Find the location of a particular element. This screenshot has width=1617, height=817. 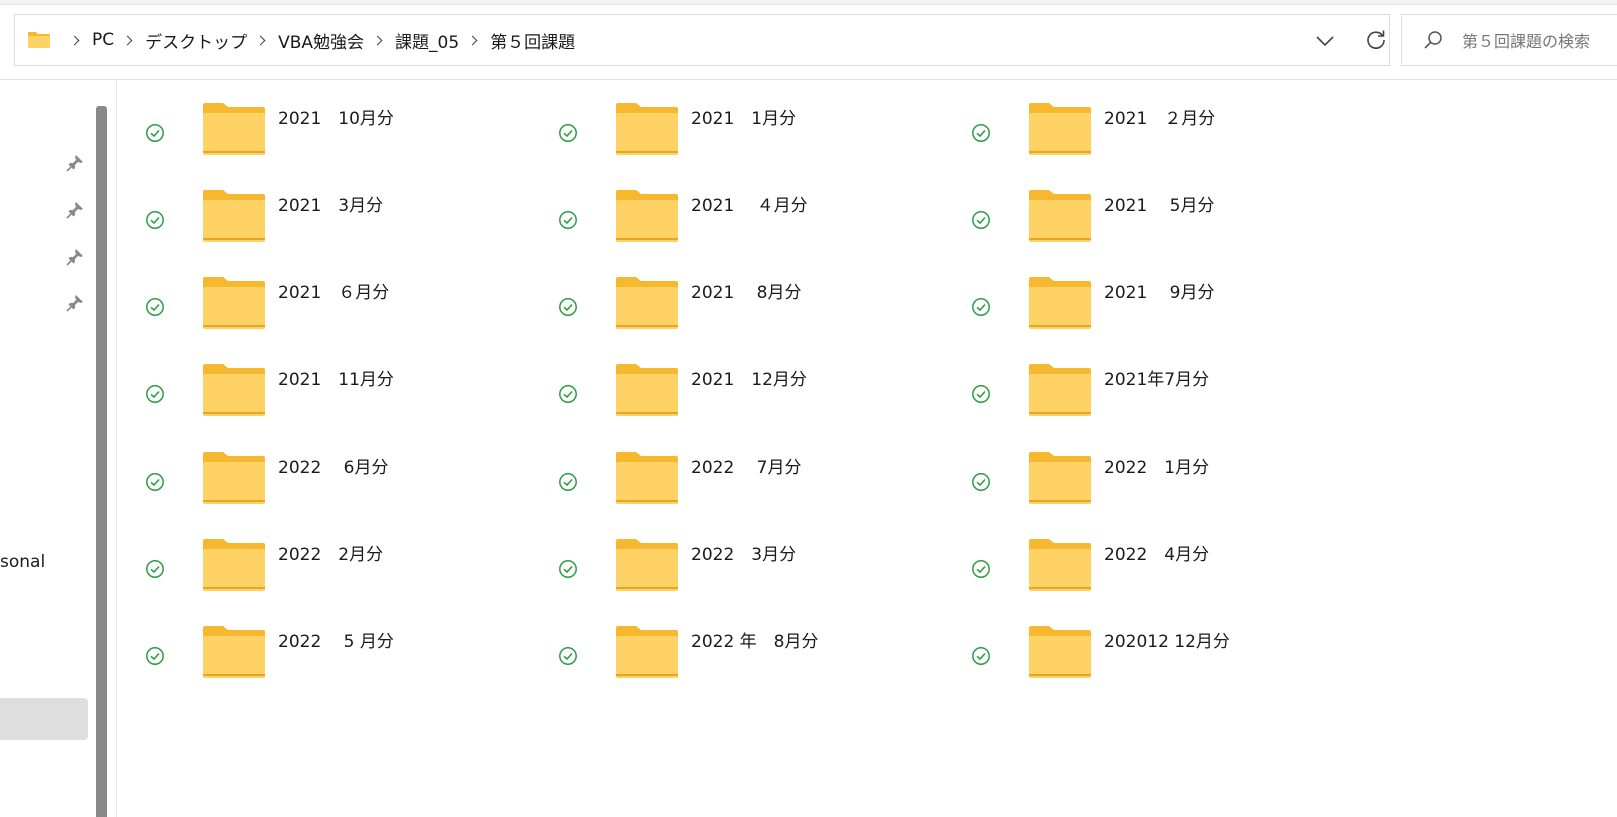

address-history-button is located at coordinates (1325, 41).